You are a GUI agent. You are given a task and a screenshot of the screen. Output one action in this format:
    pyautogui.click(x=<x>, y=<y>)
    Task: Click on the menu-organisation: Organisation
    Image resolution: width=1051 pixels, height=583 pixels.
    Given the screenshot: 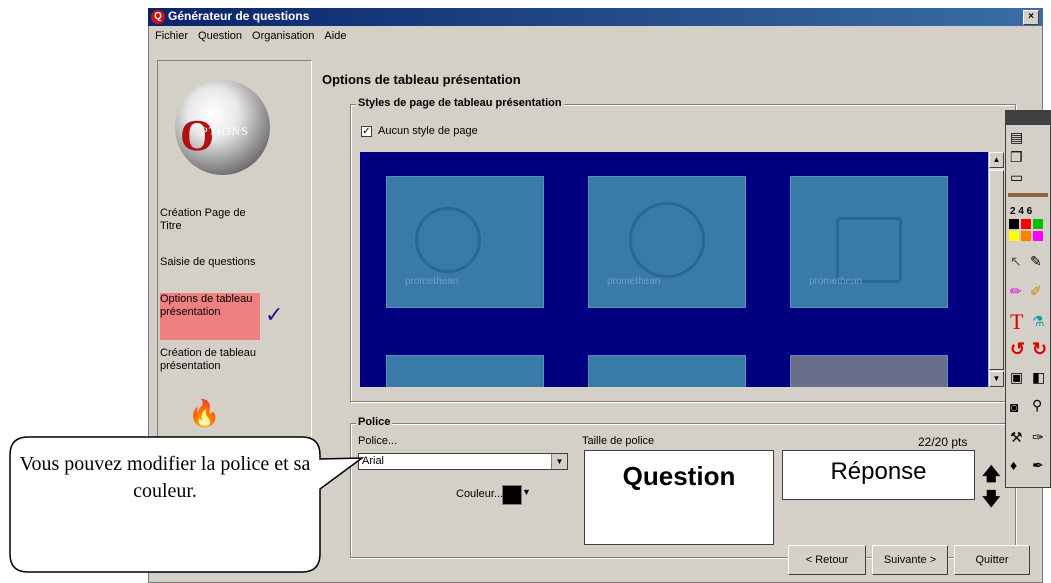 What is the action you would take?
    pyautogui.click(x=283, y=37)
    